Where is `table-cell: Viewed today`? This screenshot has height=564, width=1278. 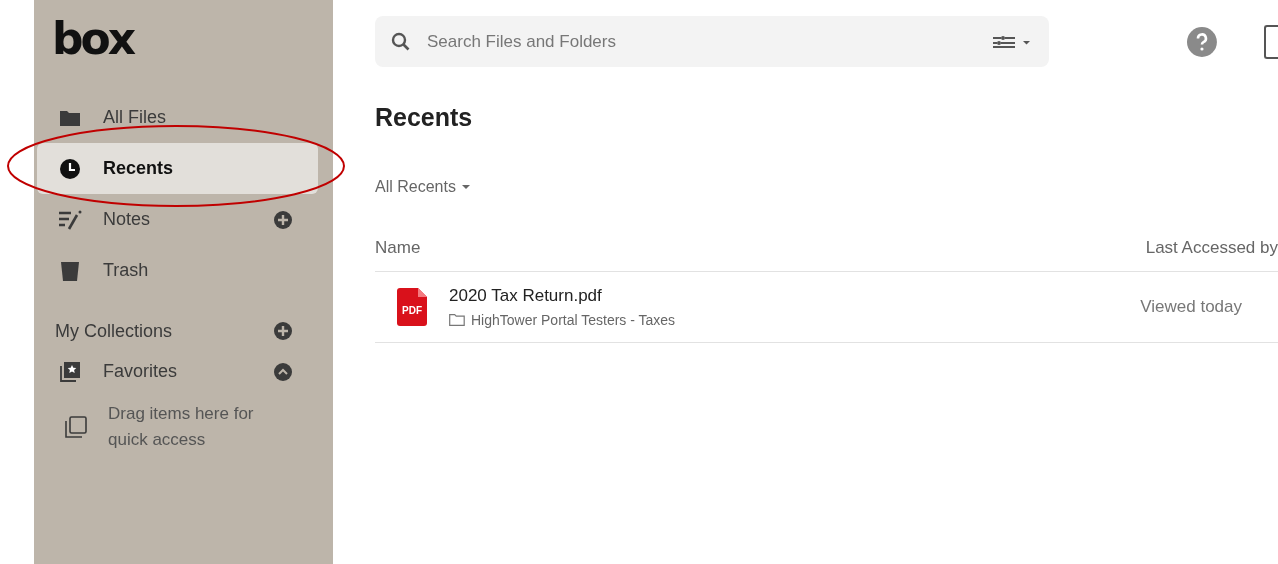 table-cell: Viewed today is located at coordinates (1191, 307).